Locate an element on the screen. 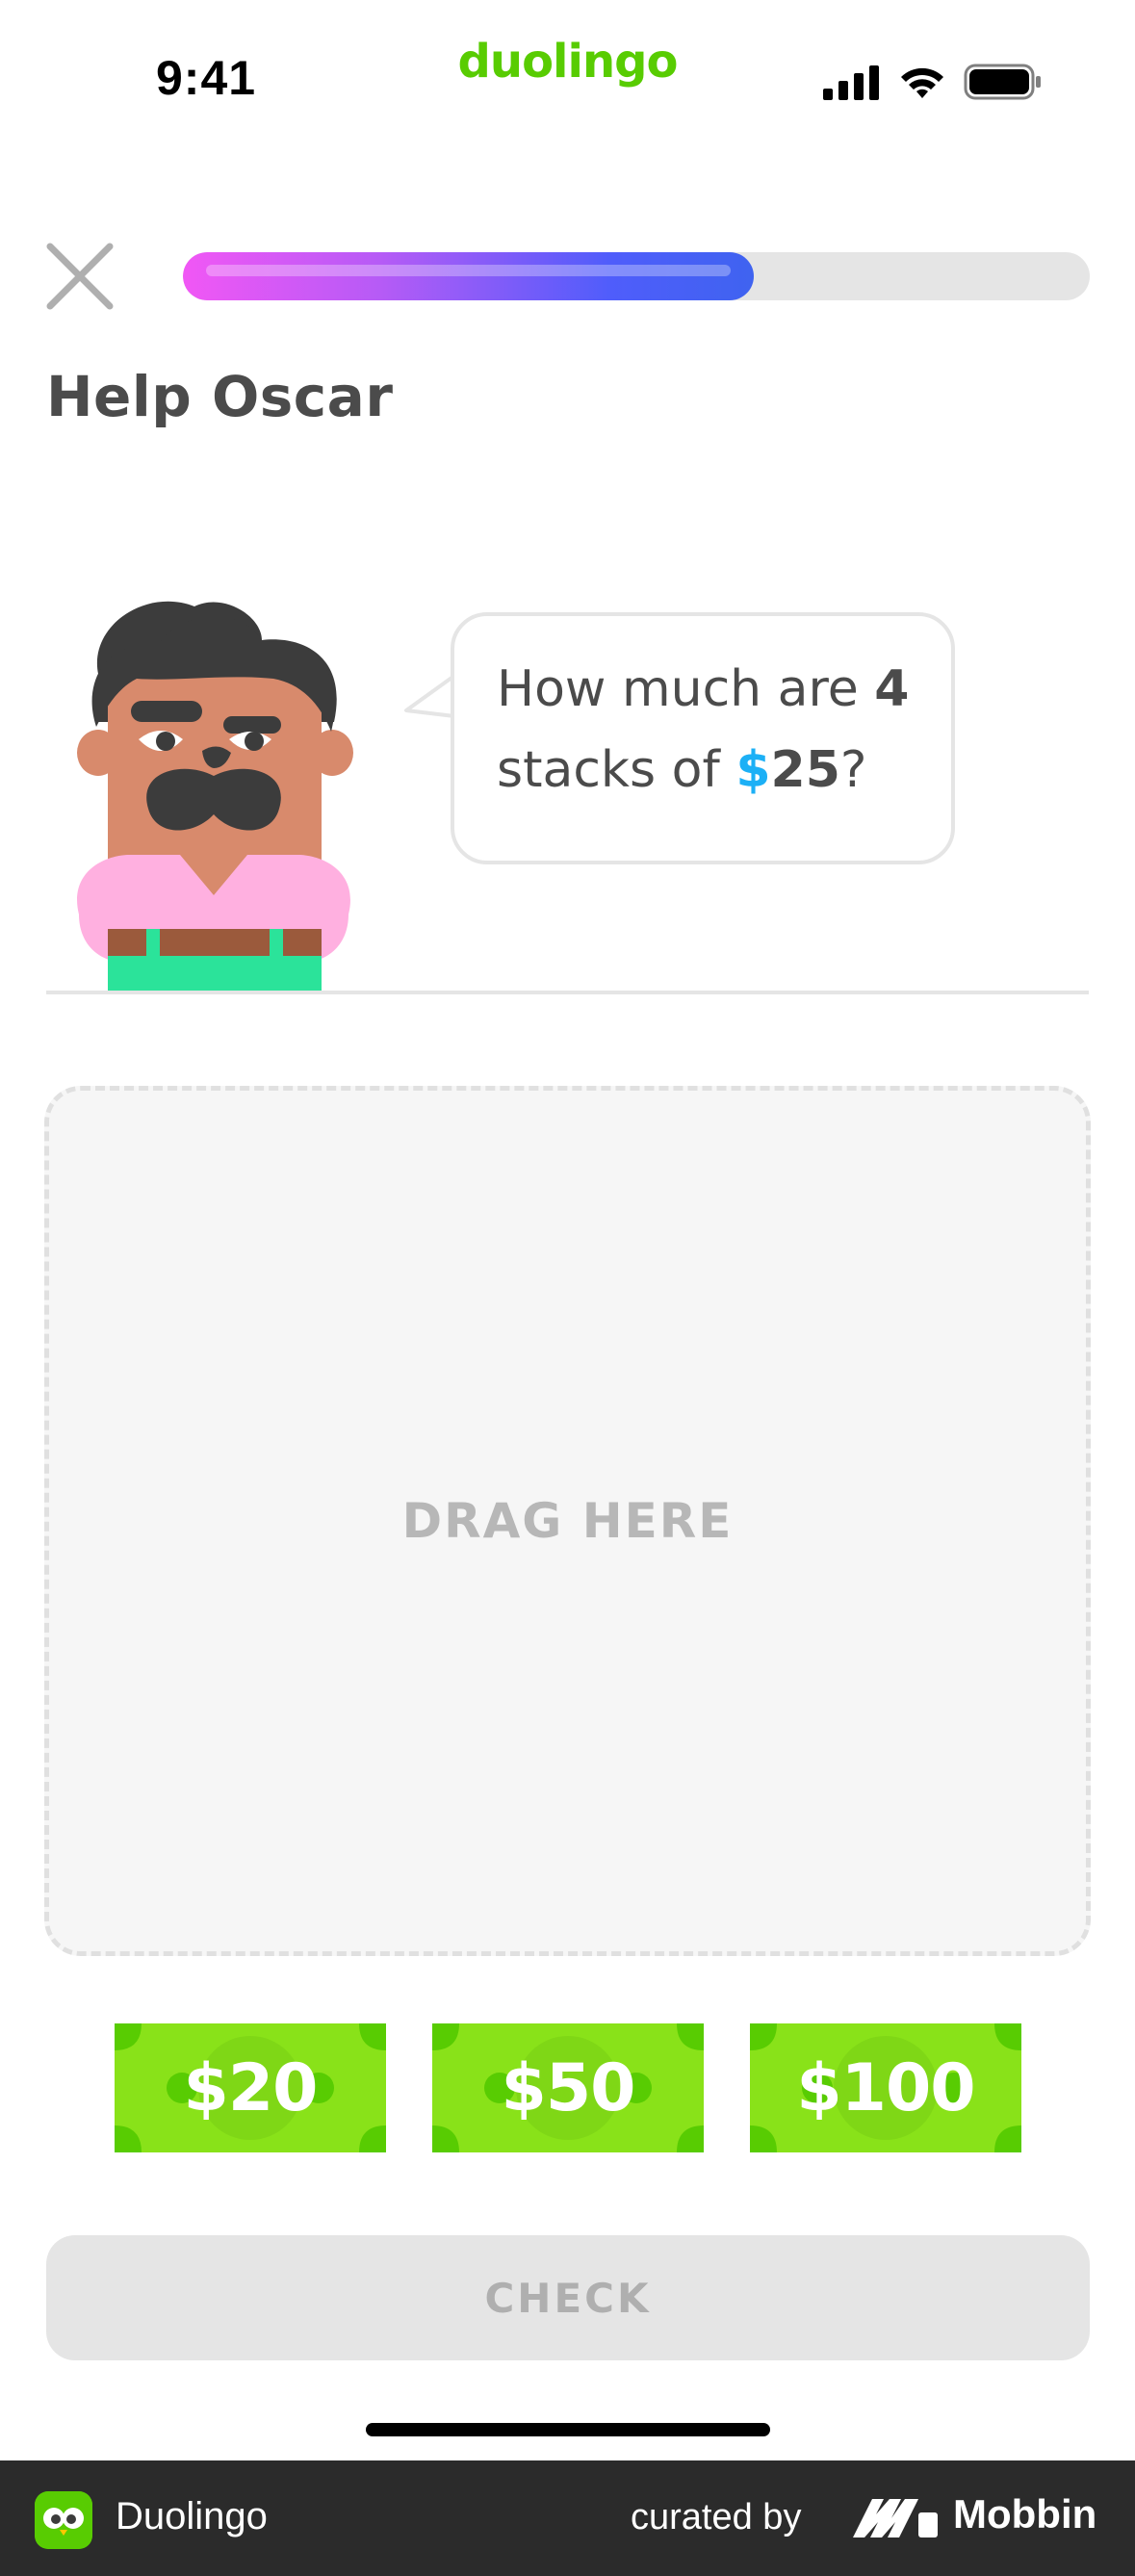 This screenshot has width=1135, height=2576. status-icons is located at coordinates (933, 81).